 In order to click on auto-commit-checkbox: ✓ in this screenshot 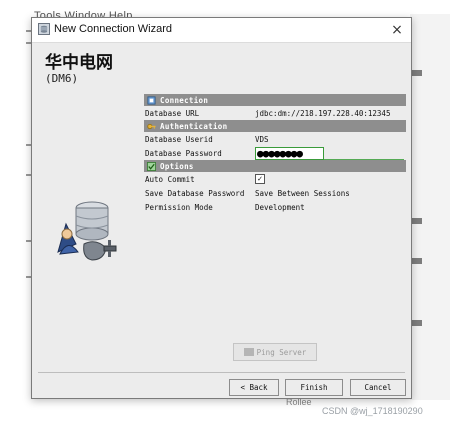, I will do `click(260, 179)`.